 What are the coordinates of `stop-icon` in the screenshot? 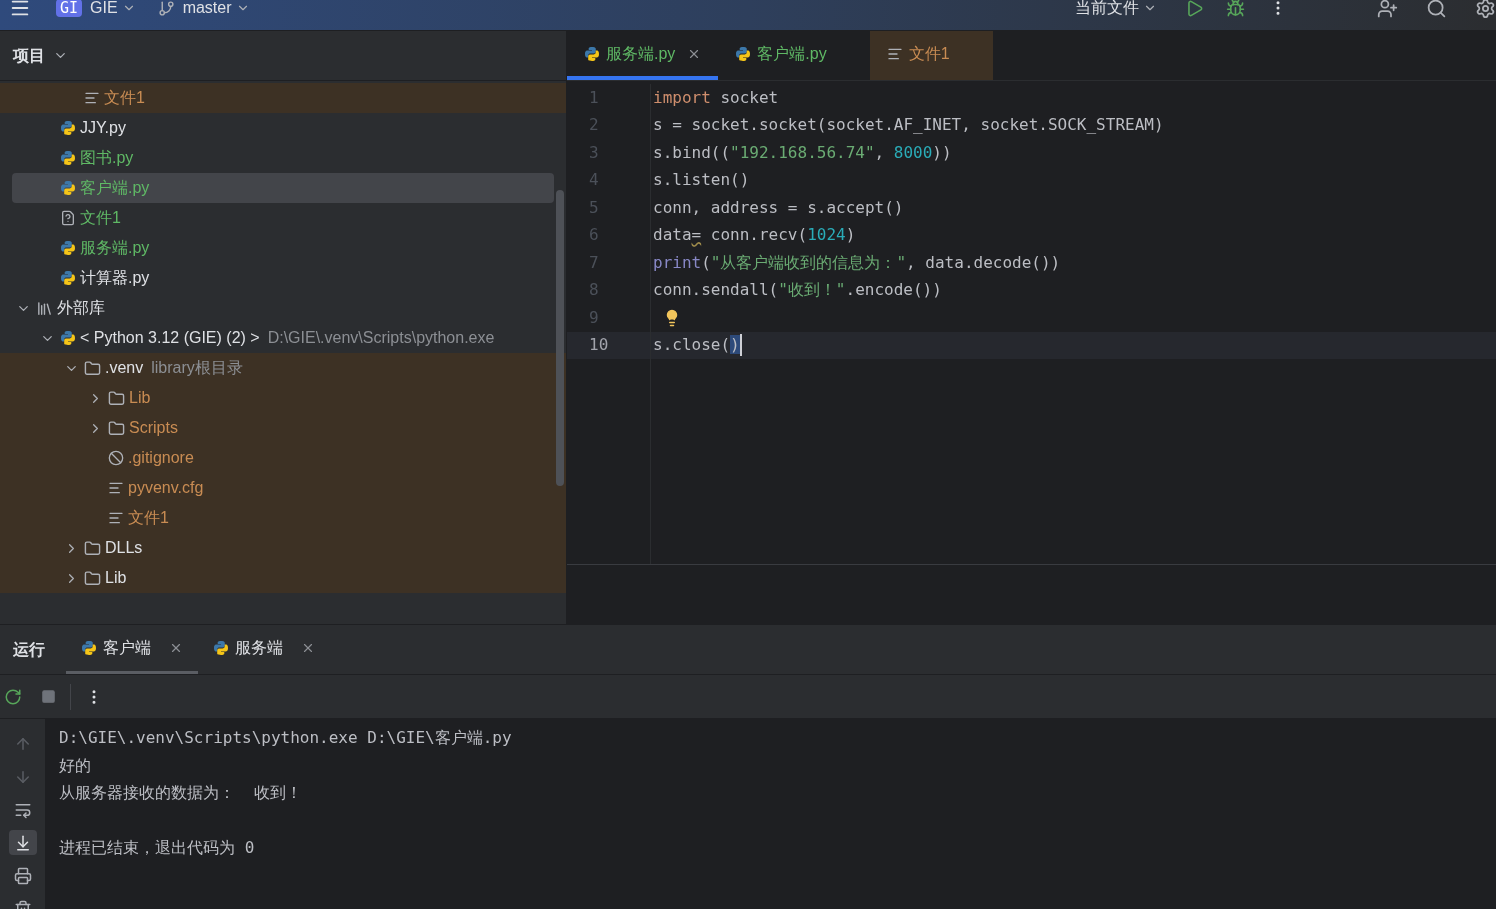 It's located at (48, 696).